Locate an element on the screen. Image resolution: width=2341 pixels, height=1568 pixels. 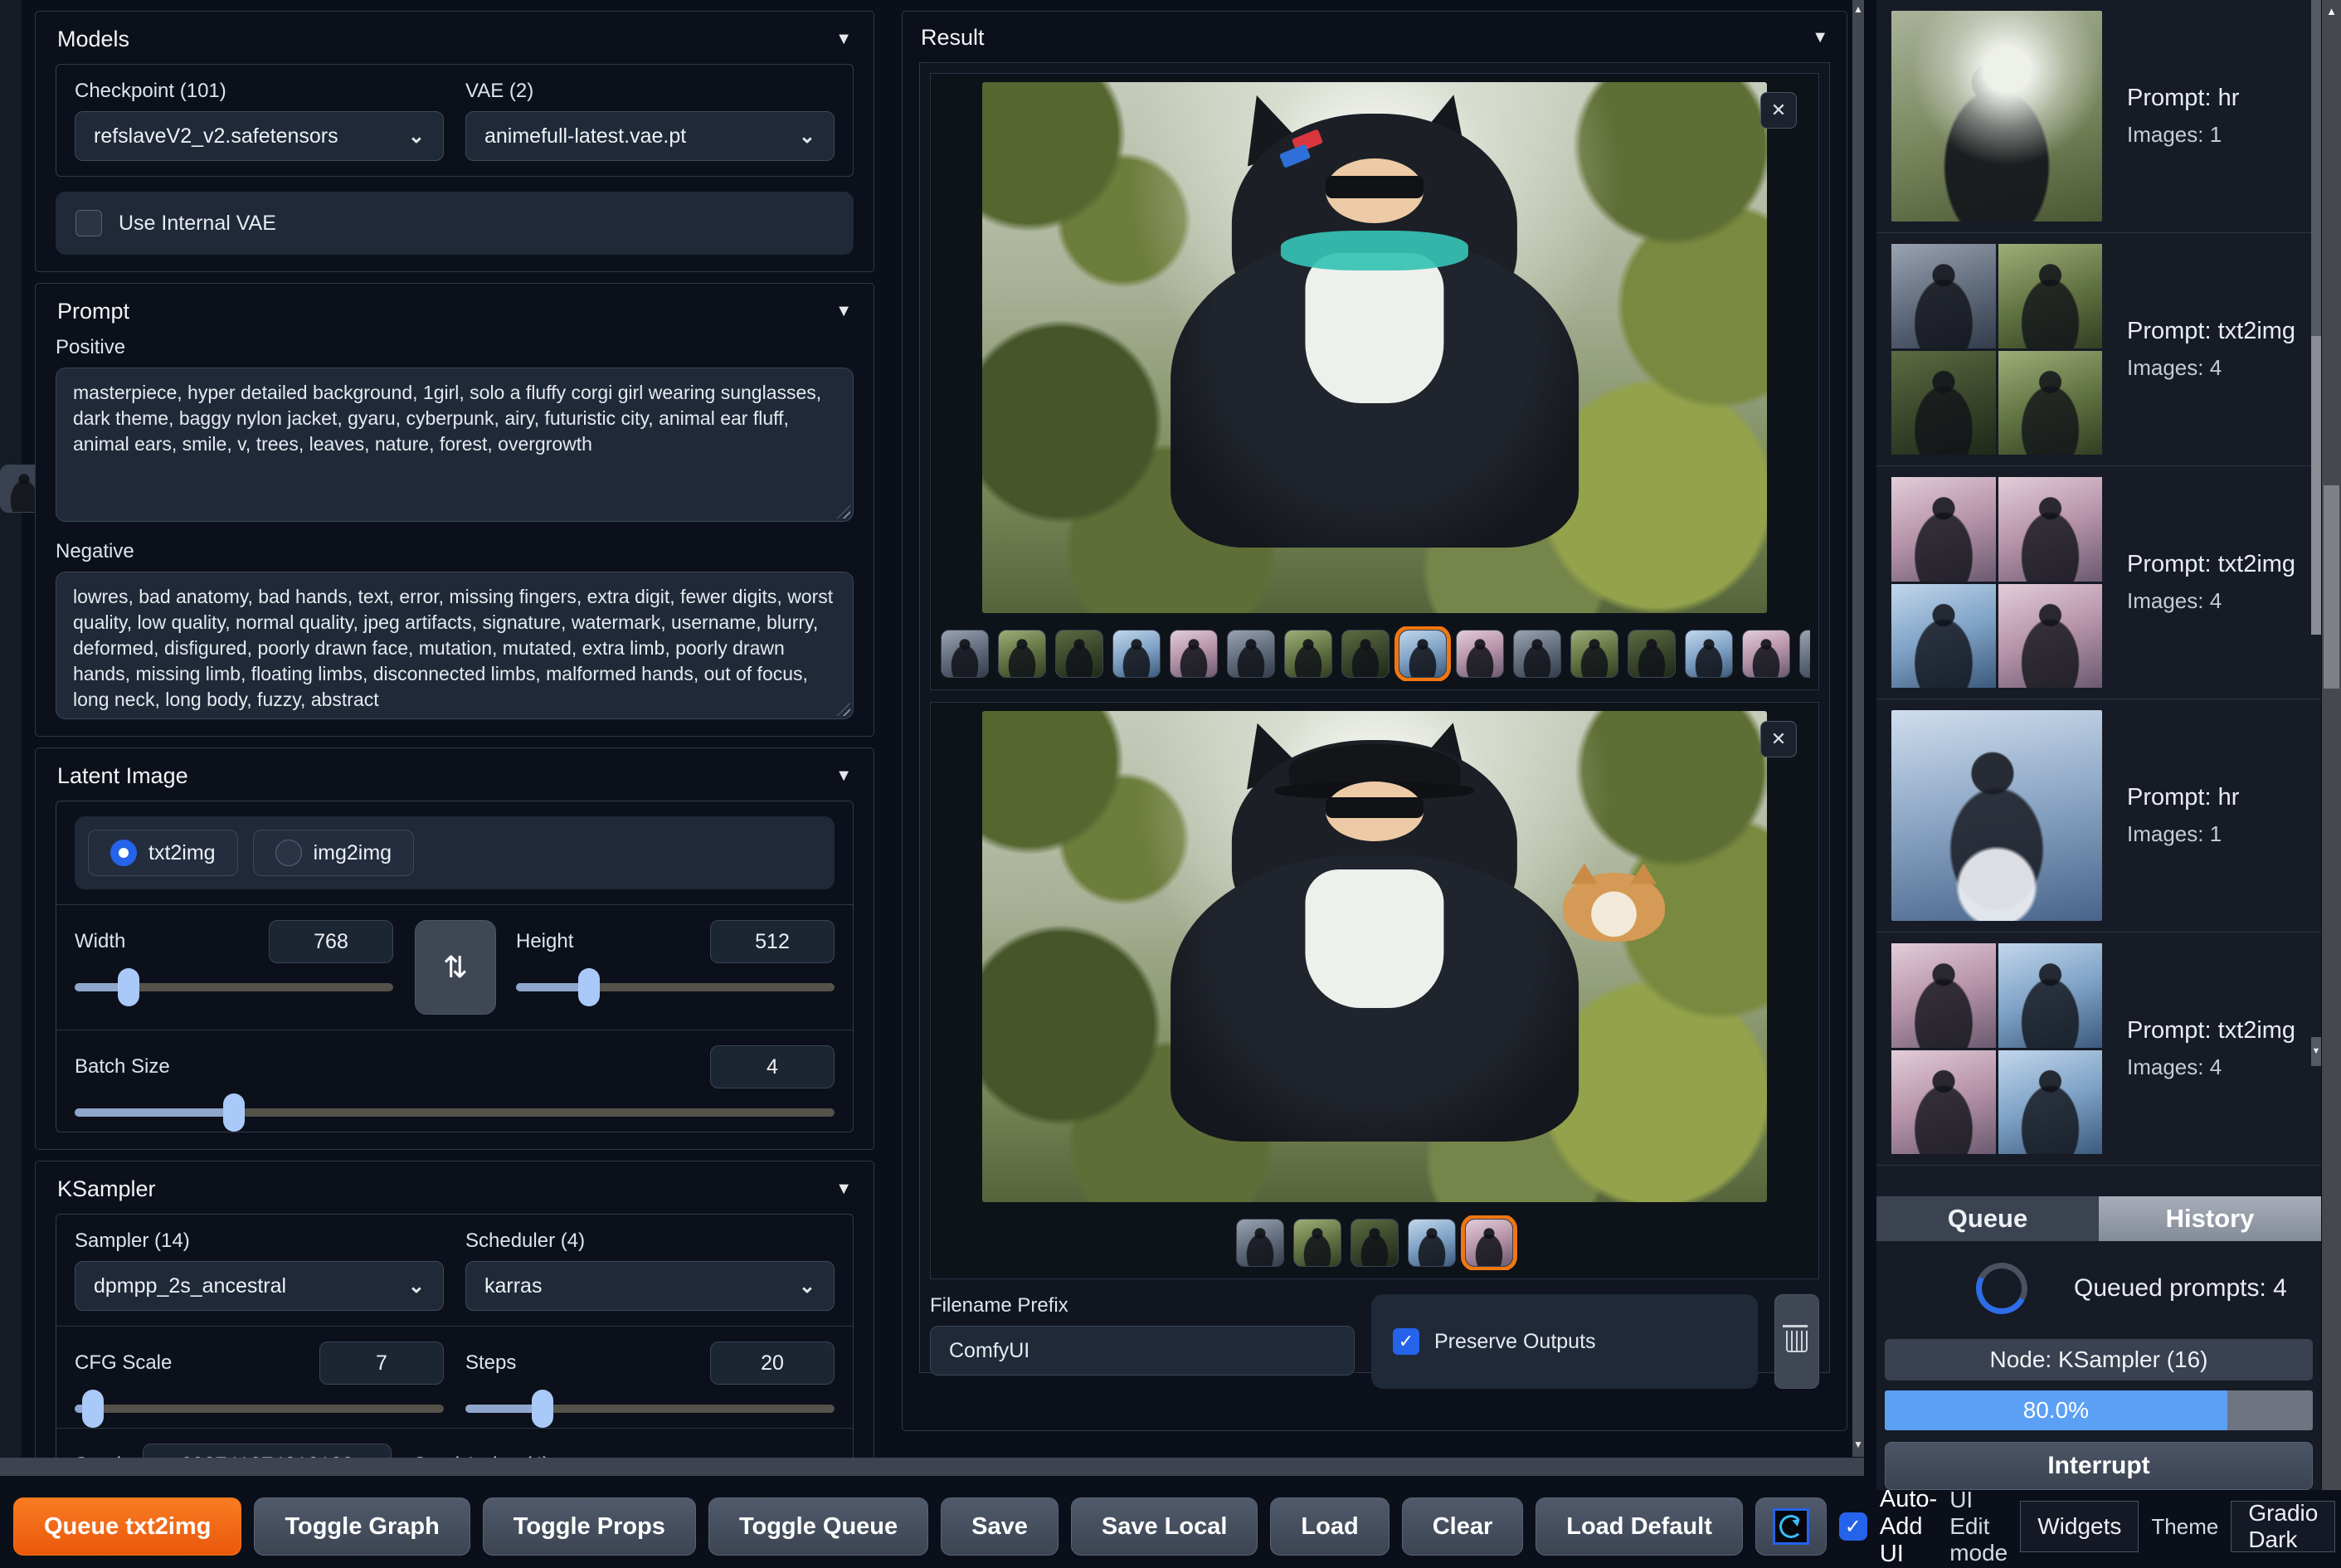
use-internal-vae-checkbox is located at coordinates (88, 223).